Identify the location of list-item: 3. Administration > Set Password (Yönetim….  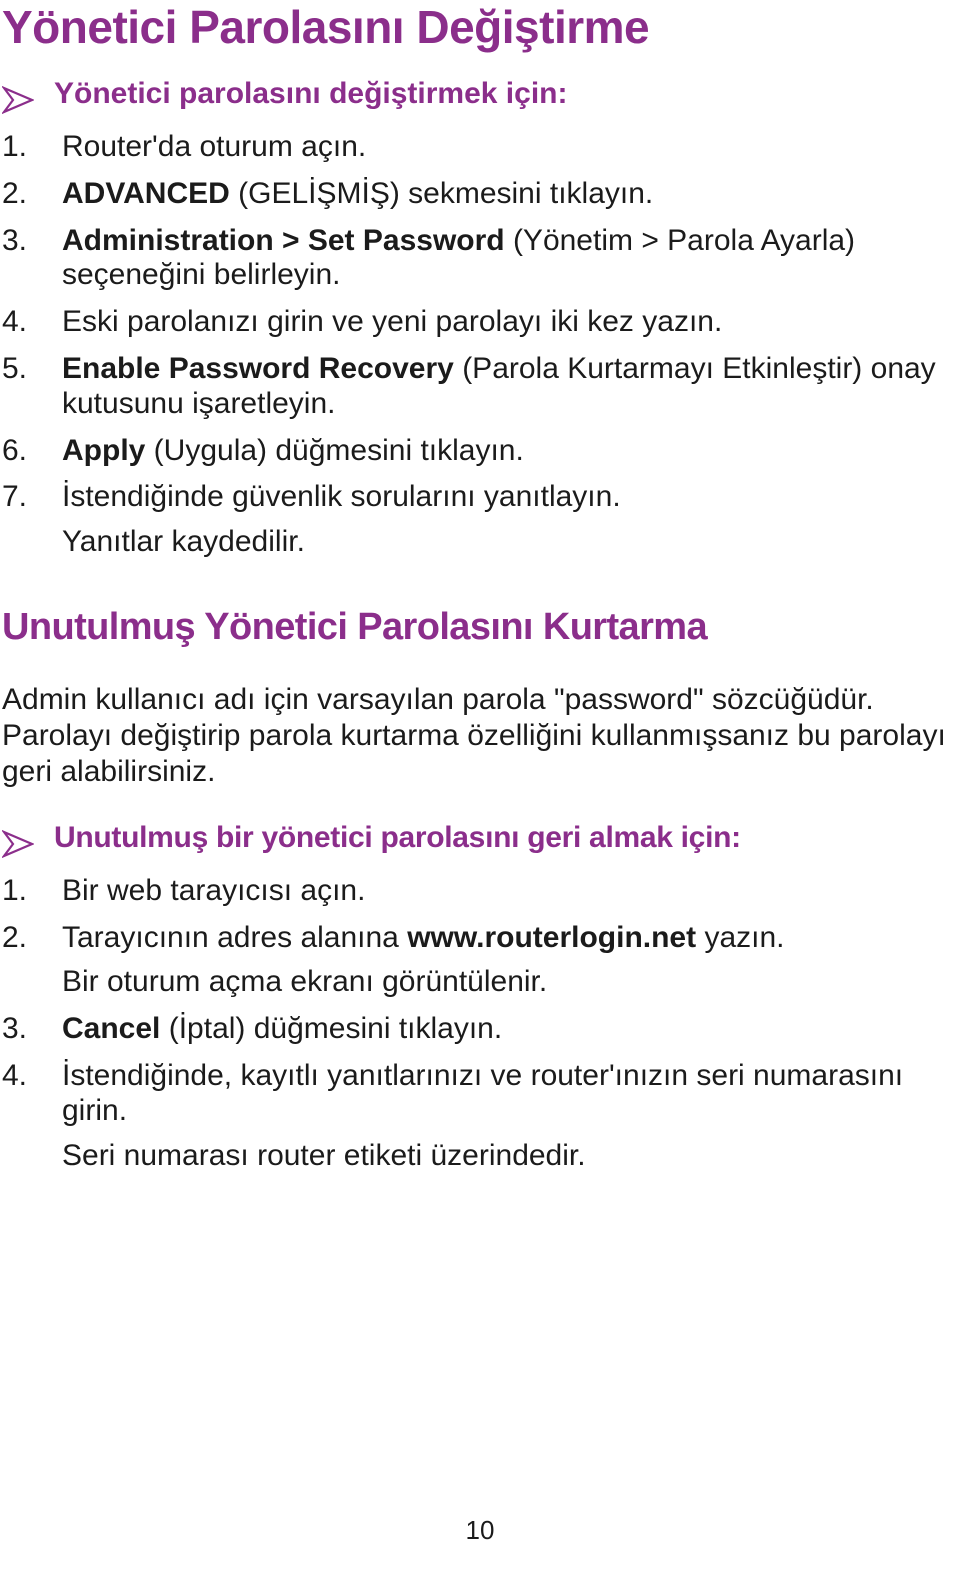
(479, 259).